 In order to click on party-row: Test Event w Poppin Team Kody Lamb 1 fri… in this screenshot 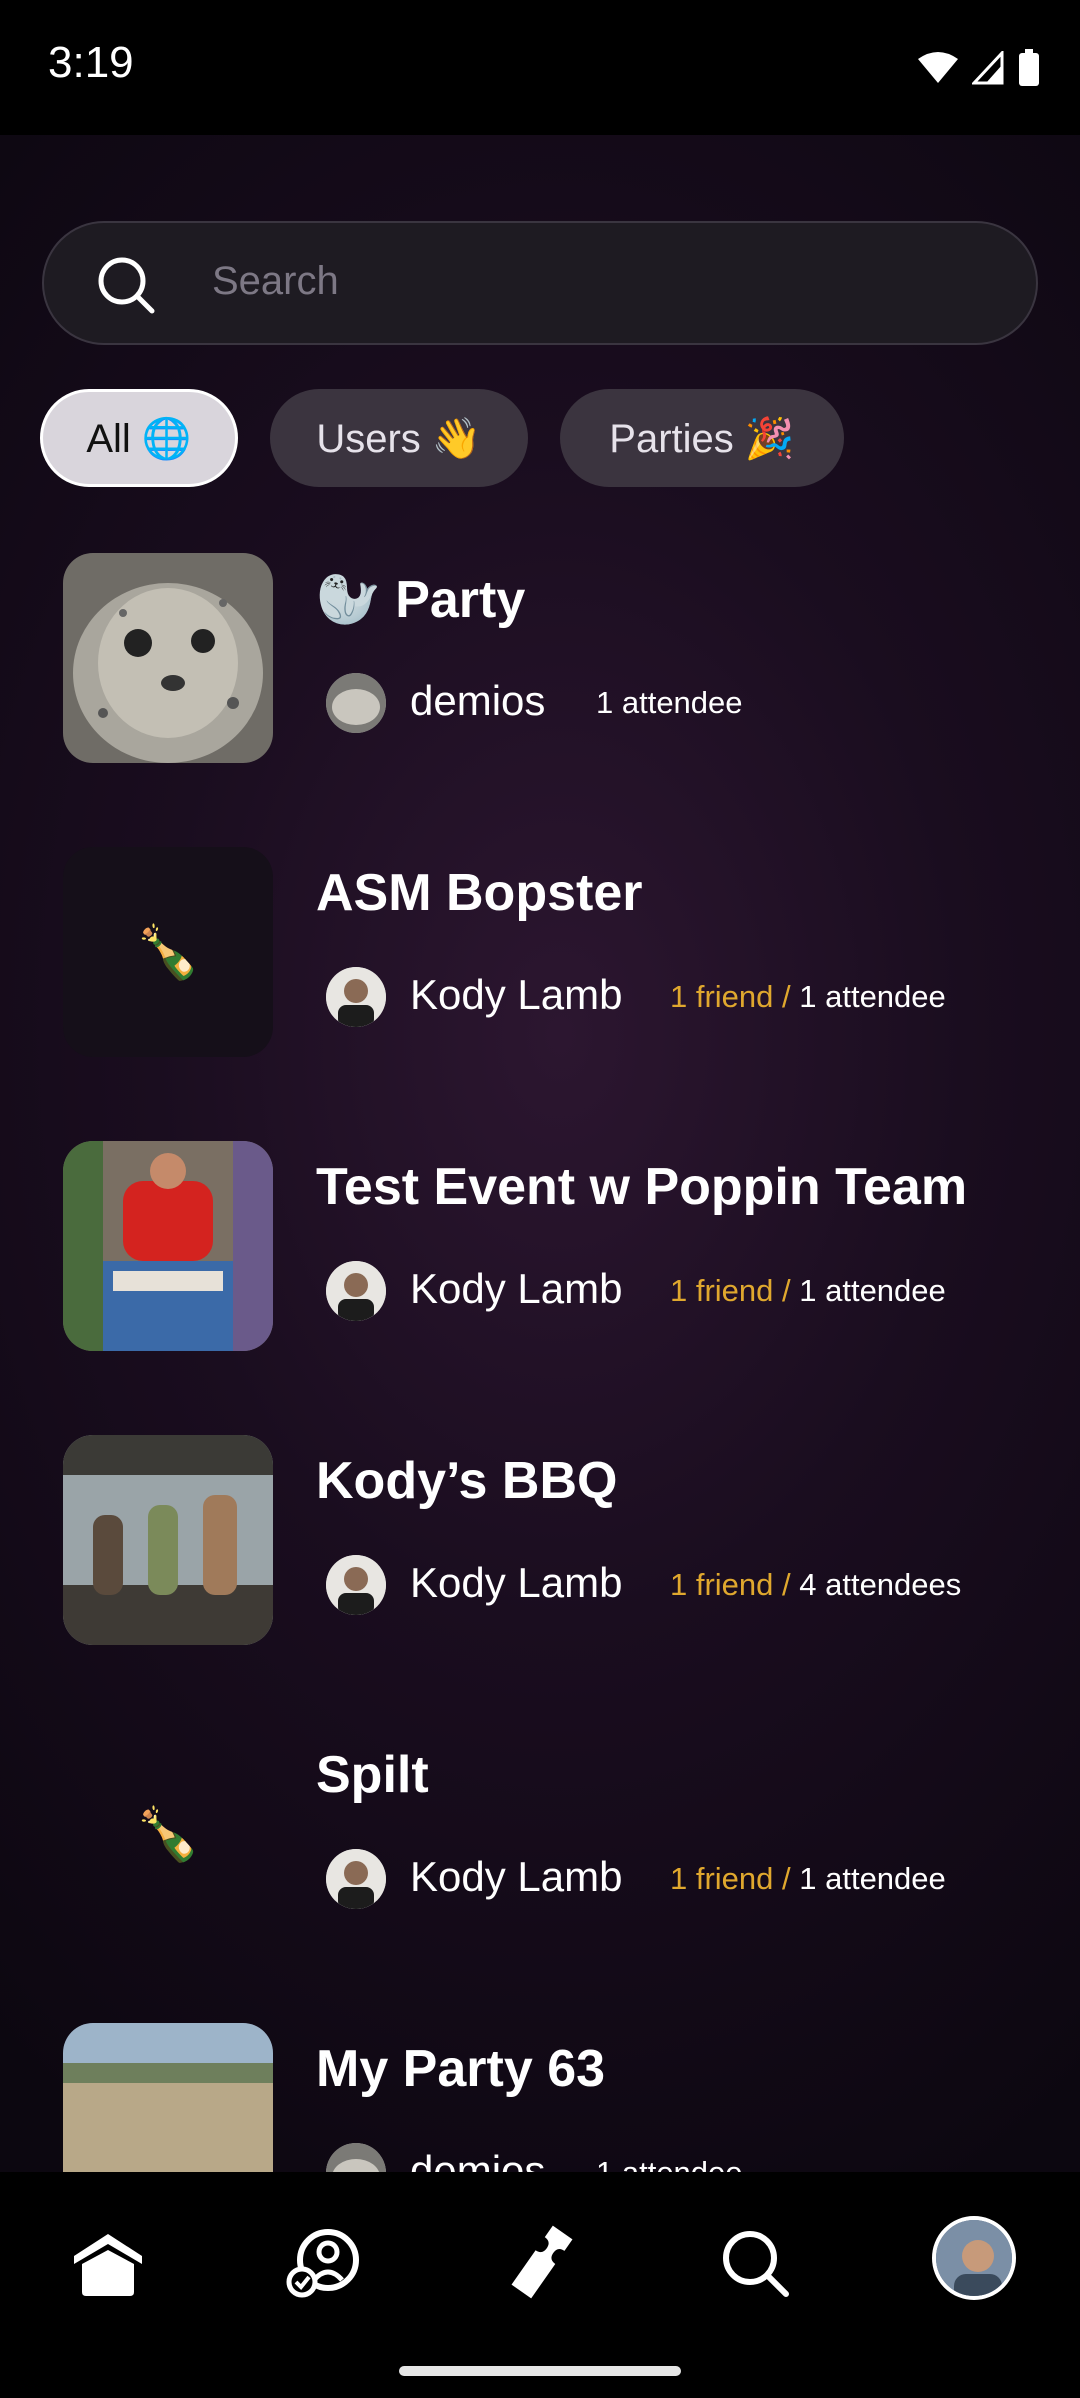, I will do `click(540, 1246)`.